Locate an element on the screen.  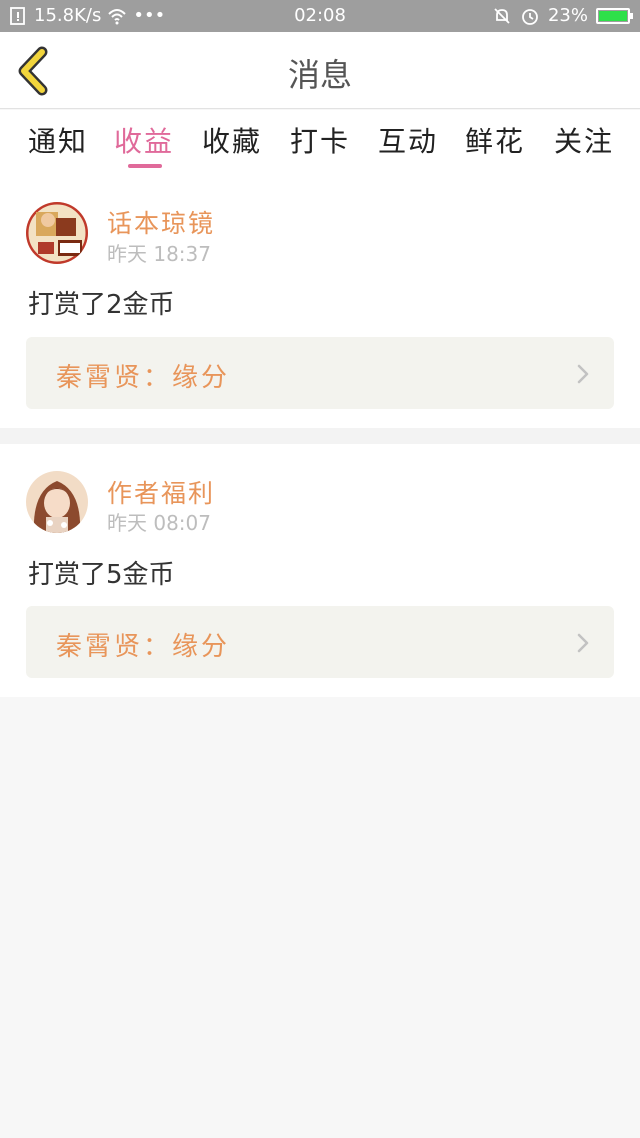
message-text: 打赏了5金币 is located at coordinates (101, 575).